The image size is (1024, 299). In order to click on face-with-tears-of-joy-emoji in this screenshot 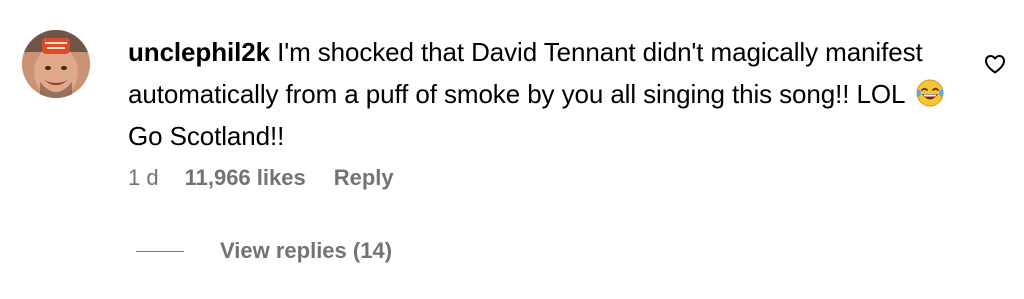, I will do `click(930, 93)`.